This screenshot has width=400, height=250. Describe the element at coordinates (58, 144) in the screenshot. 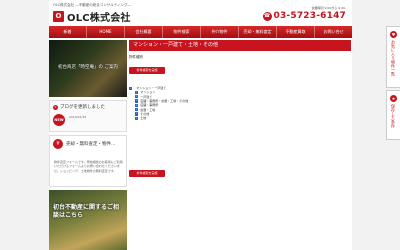

I see `yen-icon: ¥` at that location.